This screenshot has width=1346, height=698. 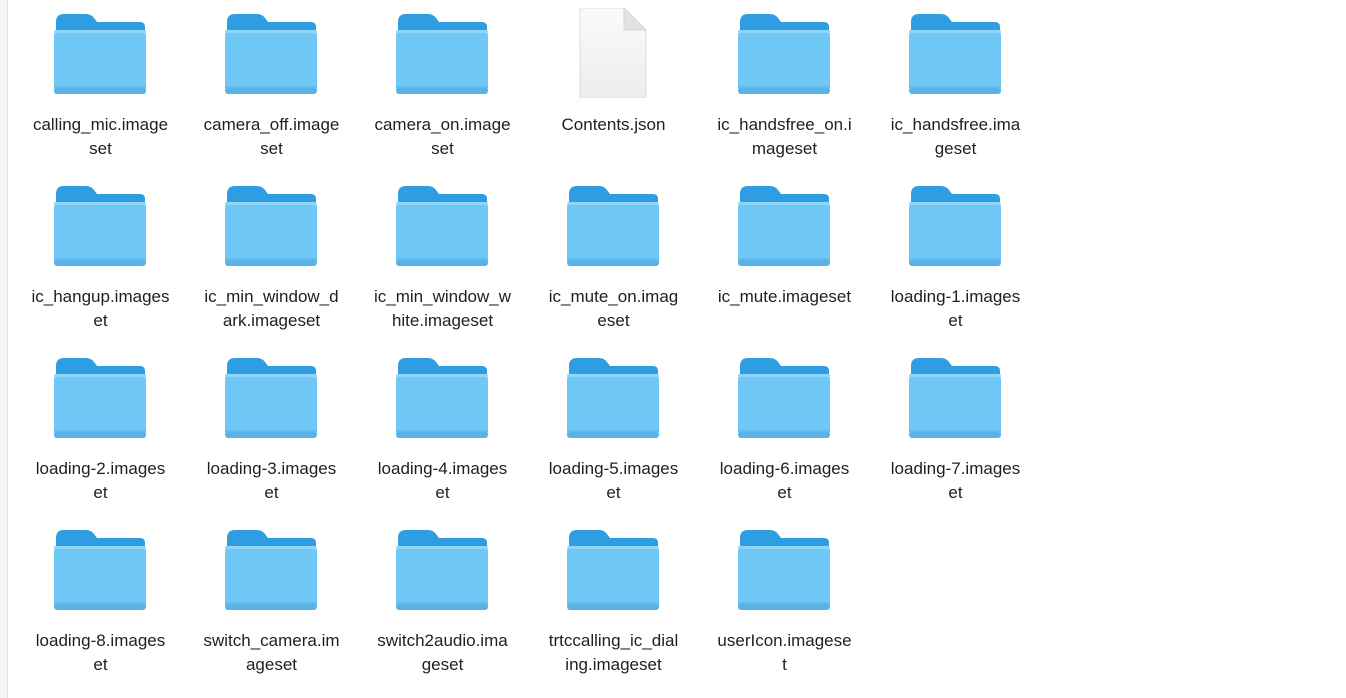 I want to click on item-name-line-1: loading-5.images, so click(x=613, y=468).